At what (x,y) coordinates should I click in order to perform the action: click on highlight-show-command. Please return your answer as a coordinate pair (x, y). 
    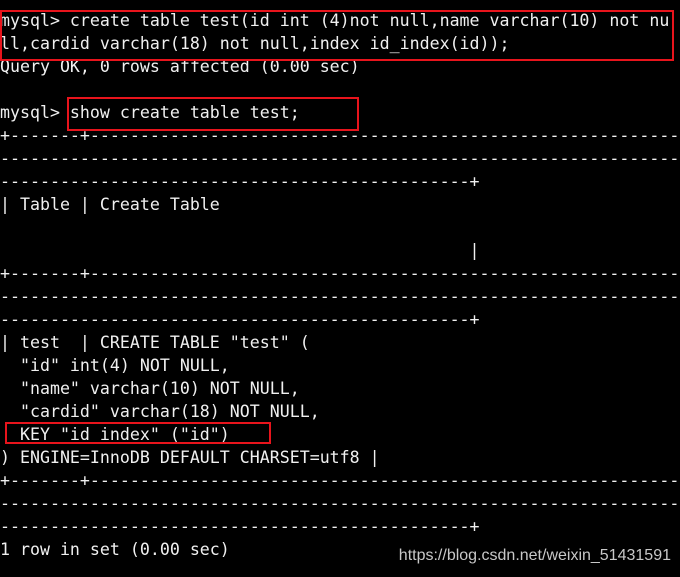
    Looking at the image, I should click on (213, 114).